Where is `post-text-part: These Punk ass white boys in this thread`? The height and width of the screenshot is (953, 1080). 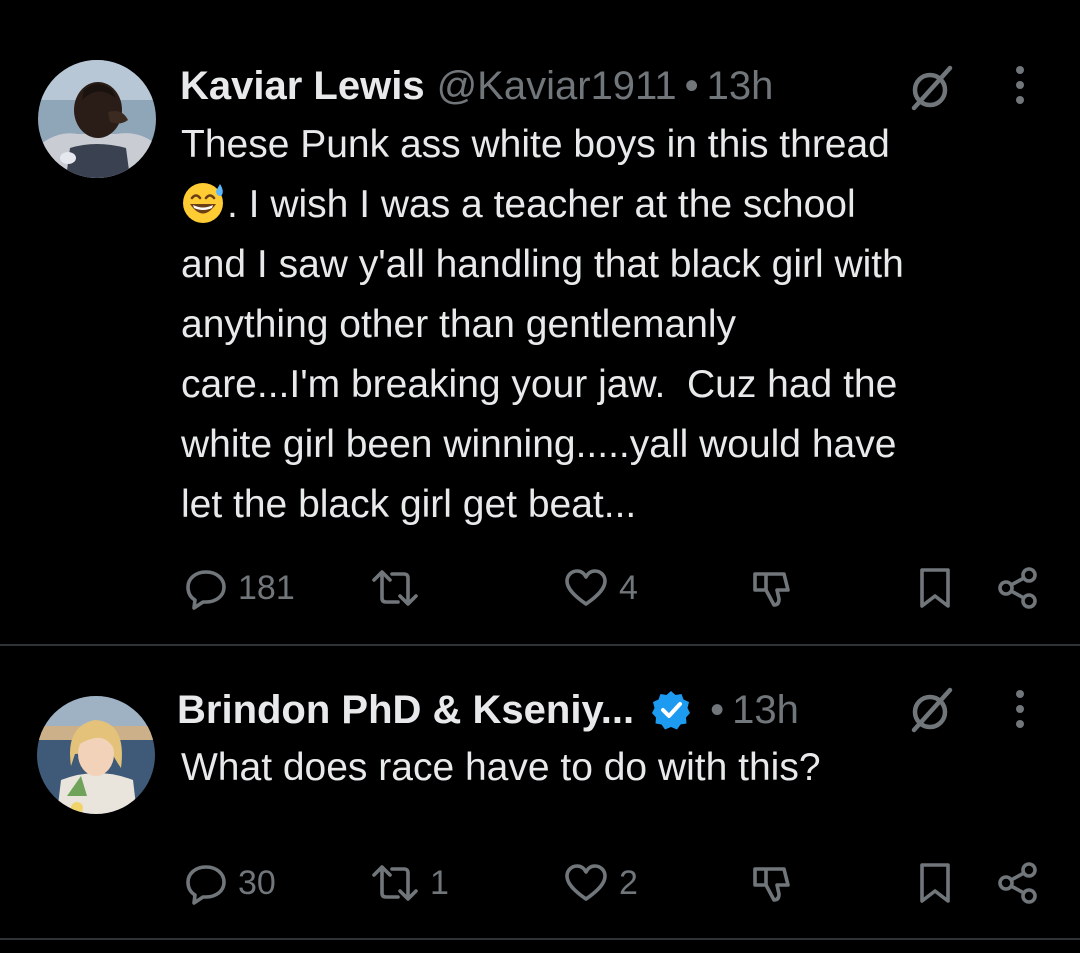 post-text-part: These Punk ass white boys in this thread is located at coordinates (535, 144).